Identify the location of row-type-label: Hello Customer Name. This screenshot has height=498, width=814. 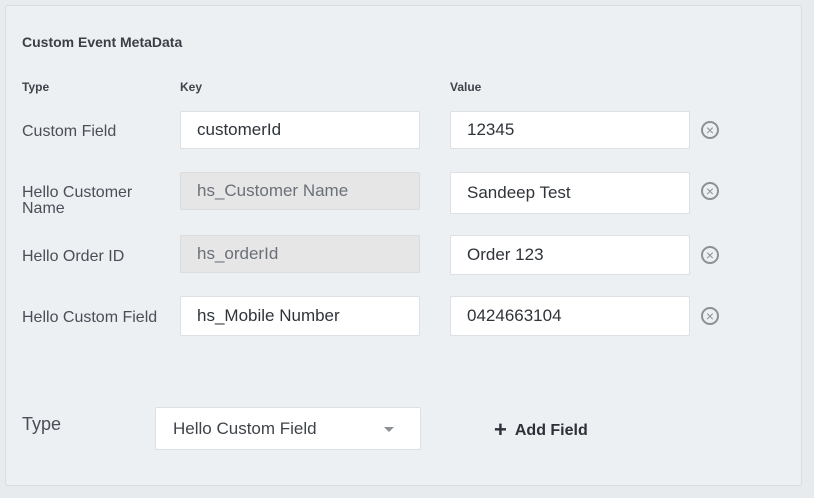
(77, 201).